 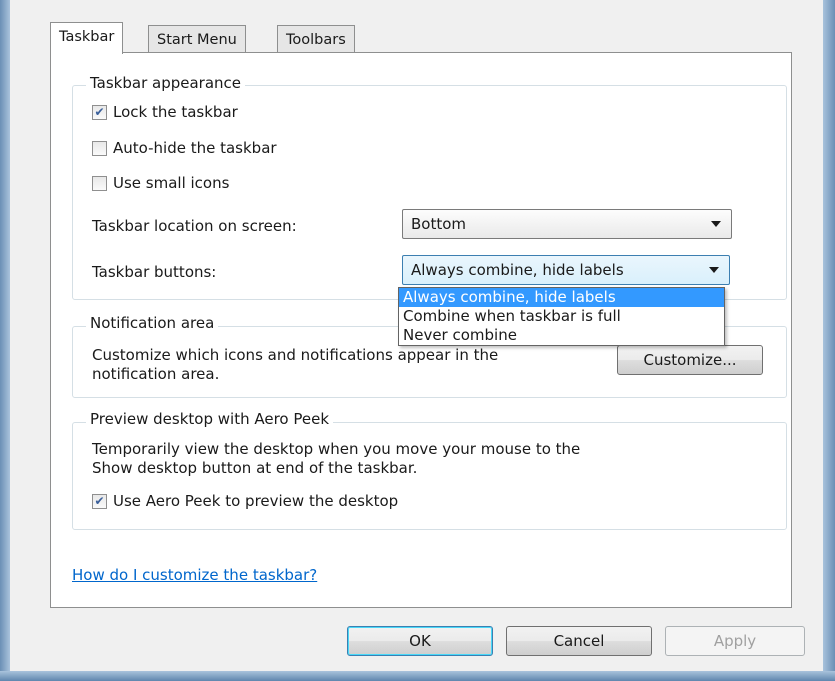 What do you see at coordinates (197, 39) in the screenshot?
I see `tab-start-menu: Start Menu` at bounding box center [197, 39].